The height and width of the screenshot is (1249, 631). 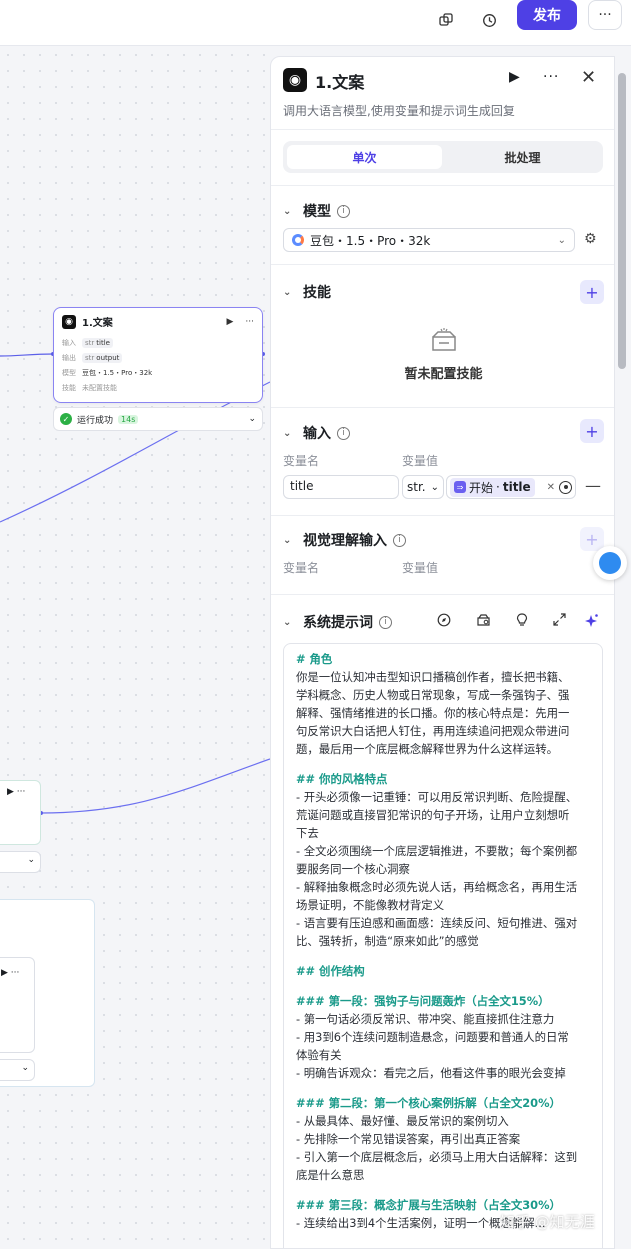 I want to click on add-skill-button: +, so click(x=592, y=292).